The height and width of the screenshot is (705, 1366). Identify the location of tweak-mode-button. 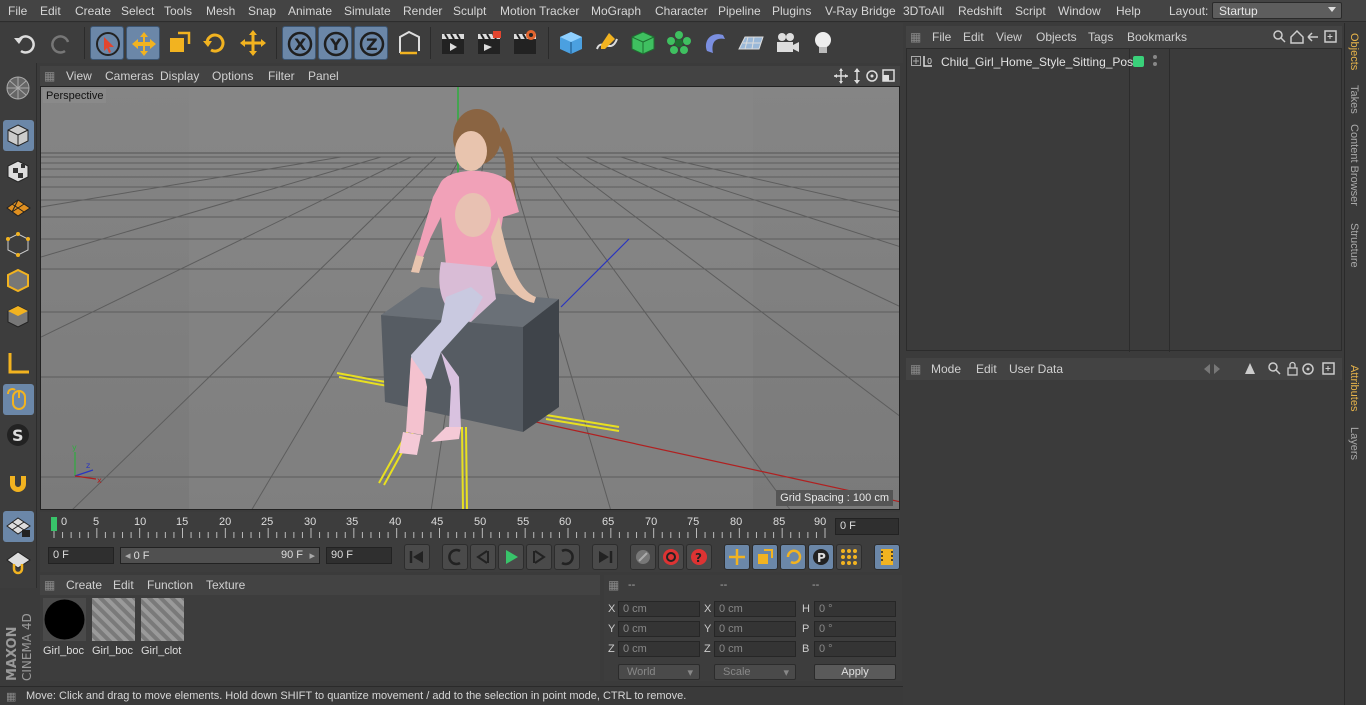
(18, 399).